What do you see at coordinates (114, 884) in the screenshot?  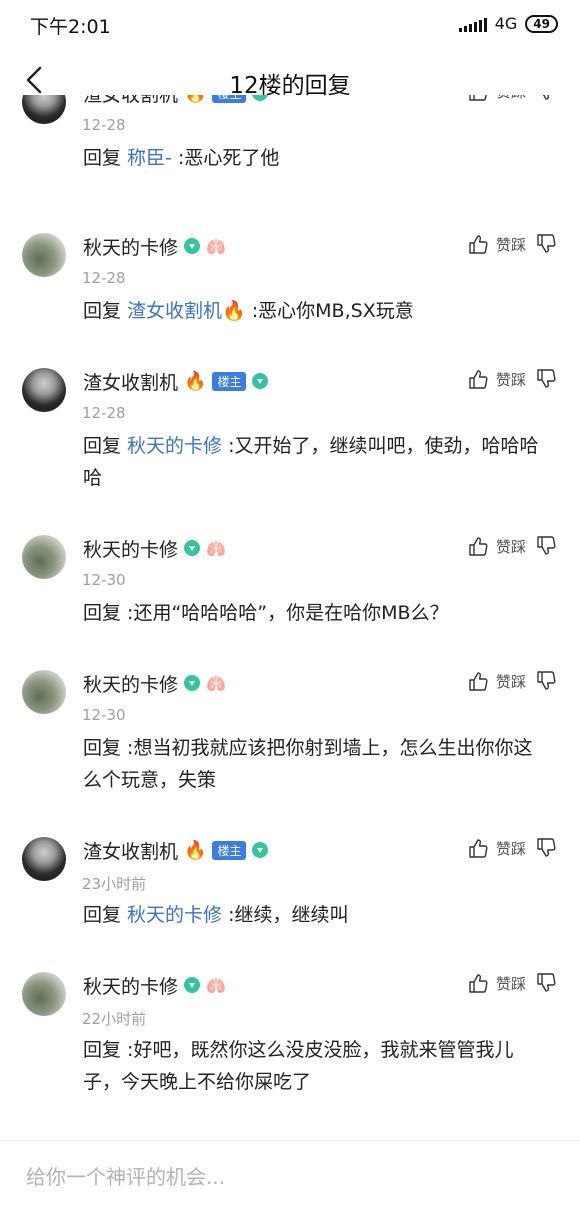 I see `comment-time: 23小时前` at bounding box center [114, 884].